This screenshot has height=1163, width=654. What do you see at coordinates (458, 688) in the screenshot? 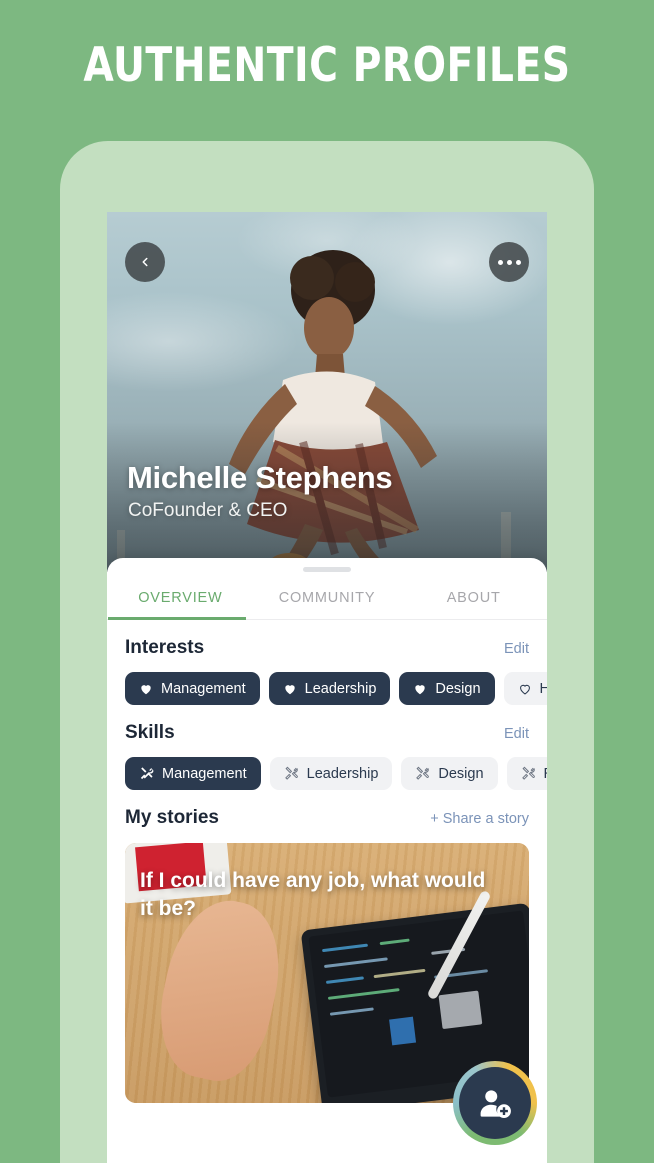
I see `interest-chip-label: Design` at bounding box center [458, 688].